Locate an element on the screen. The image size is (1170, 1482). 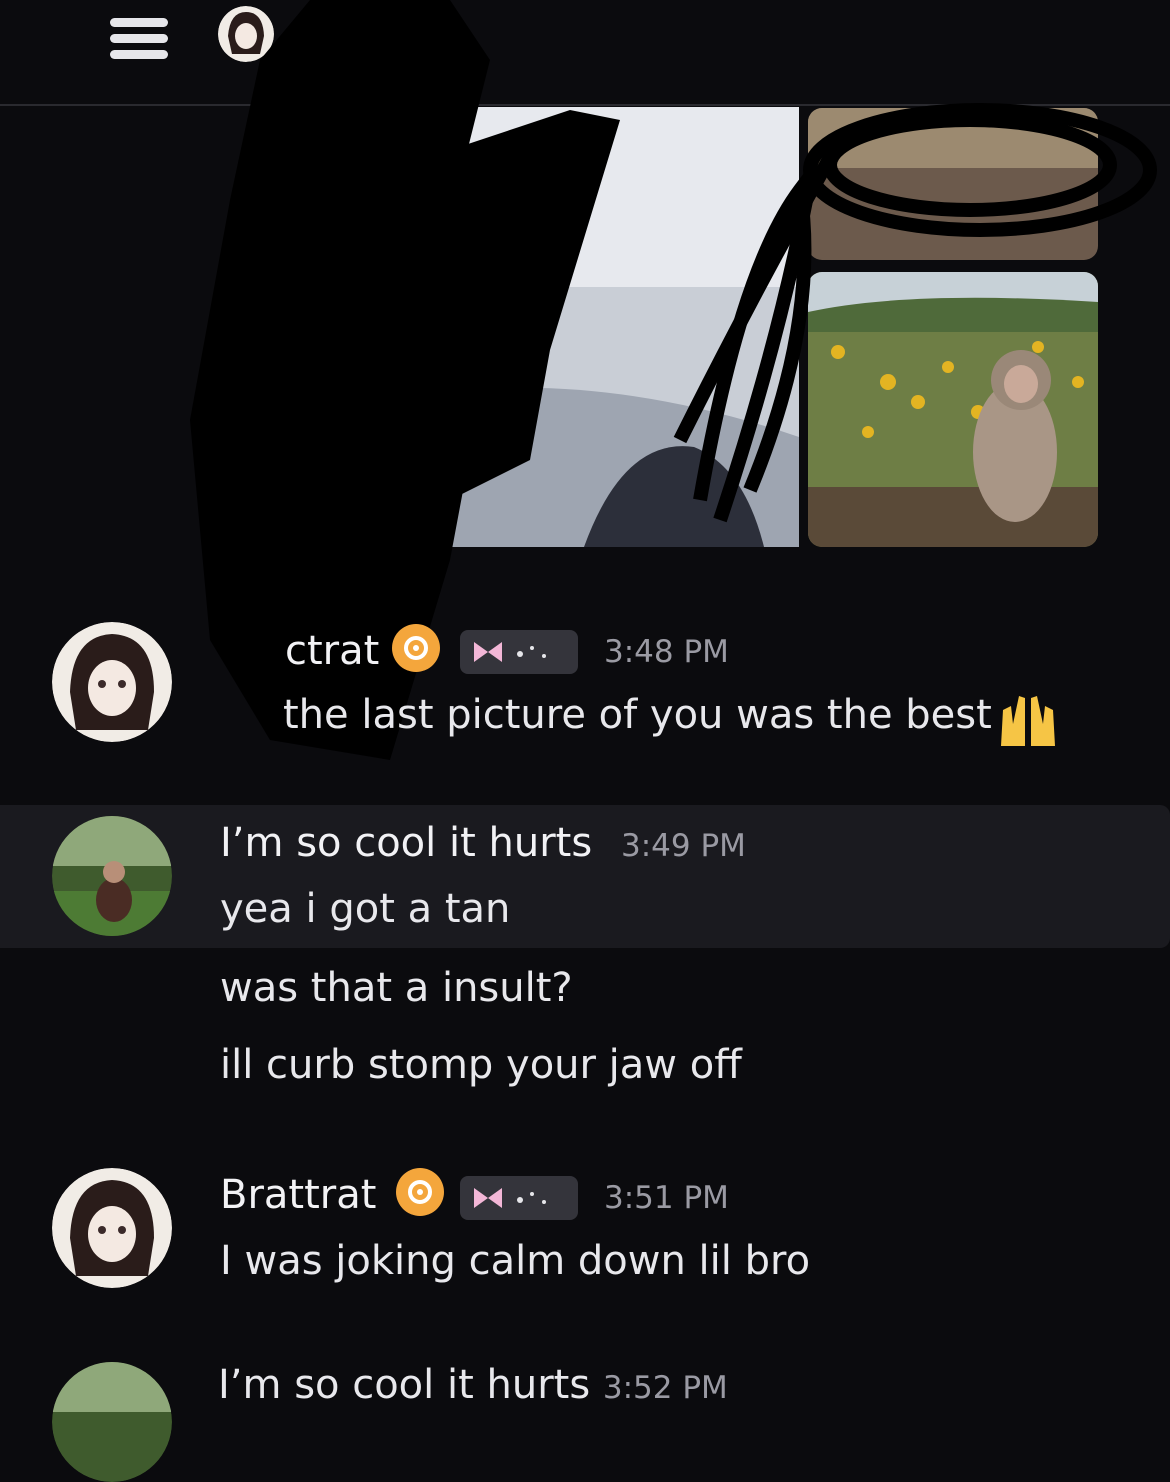
message-timestamp: 3:49 PM is located at coordinates (683, 846).